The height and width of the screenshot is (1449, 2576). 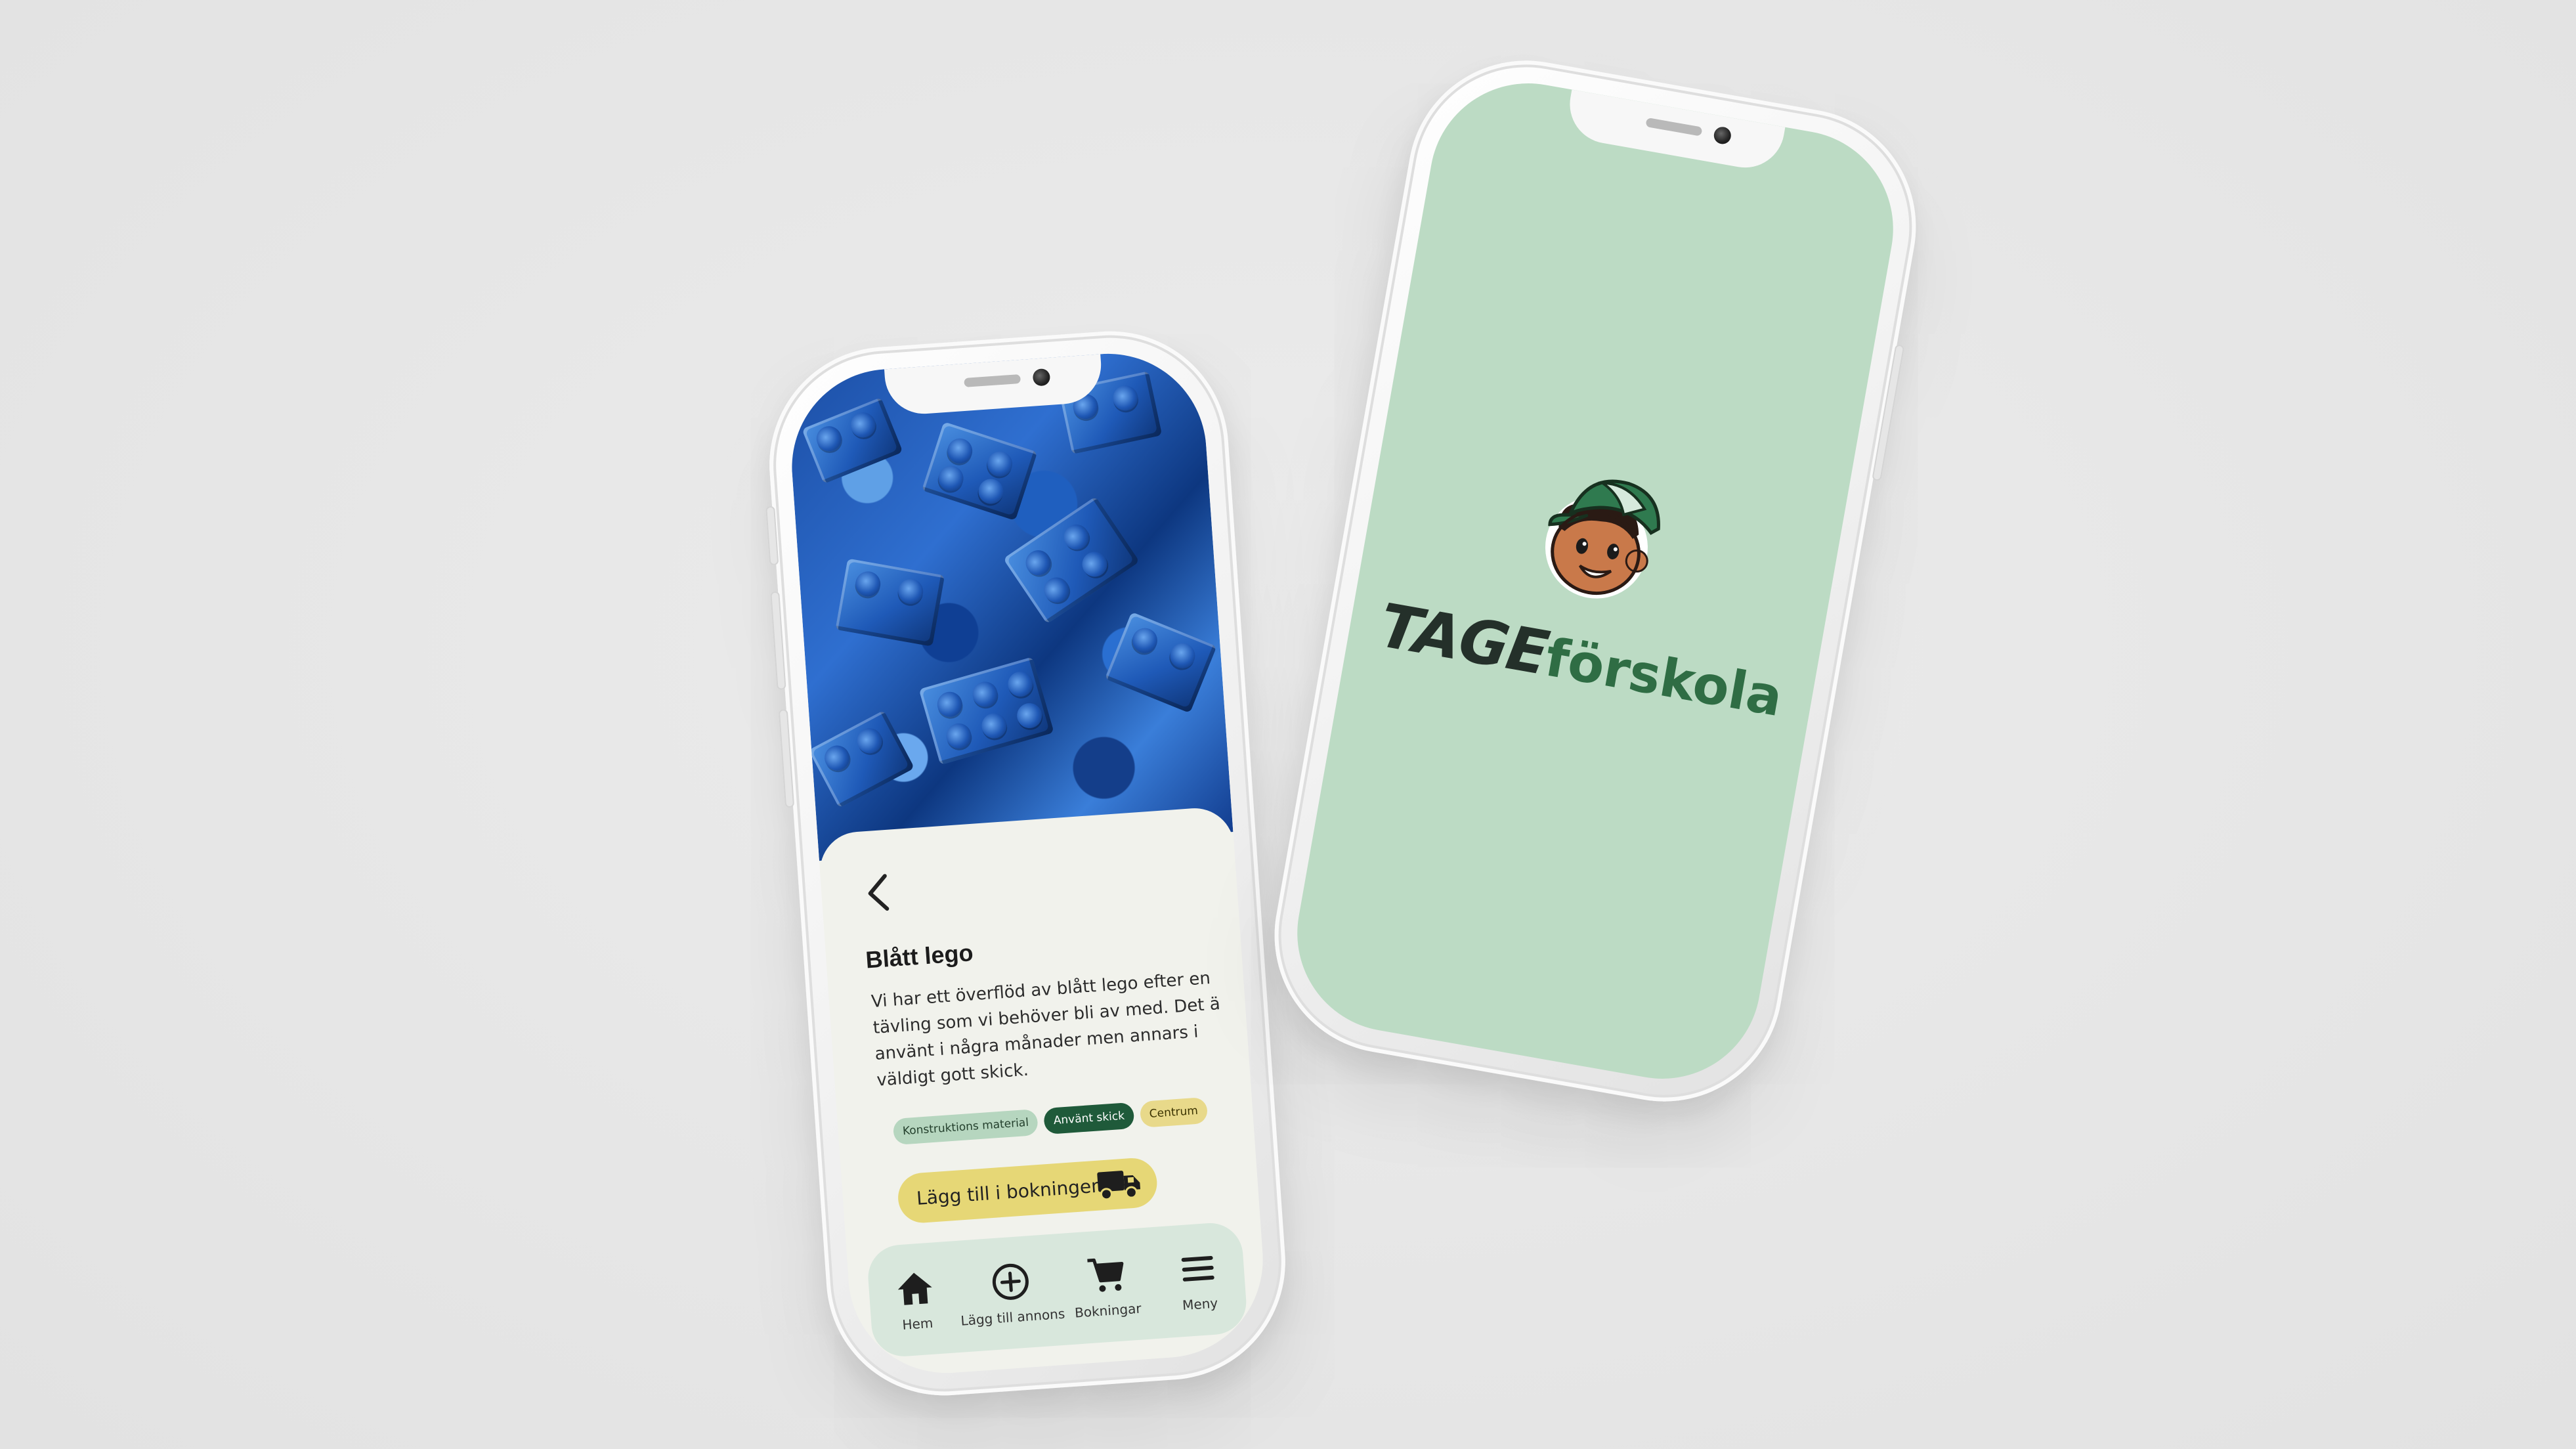 What do you see at coordinates (919, 956) in the screenshot?
I see `item-title: Blått lego` at bounding box center [919, 956].